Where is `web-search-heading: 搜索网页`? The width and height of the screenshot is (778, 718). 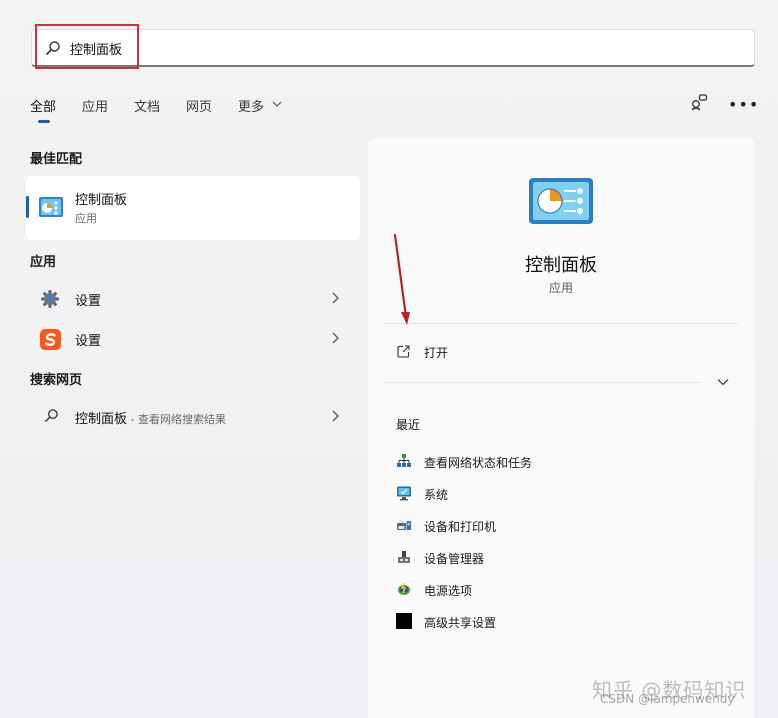
web-search-heading: 搜索网页 is located at coordinates (56, 380).